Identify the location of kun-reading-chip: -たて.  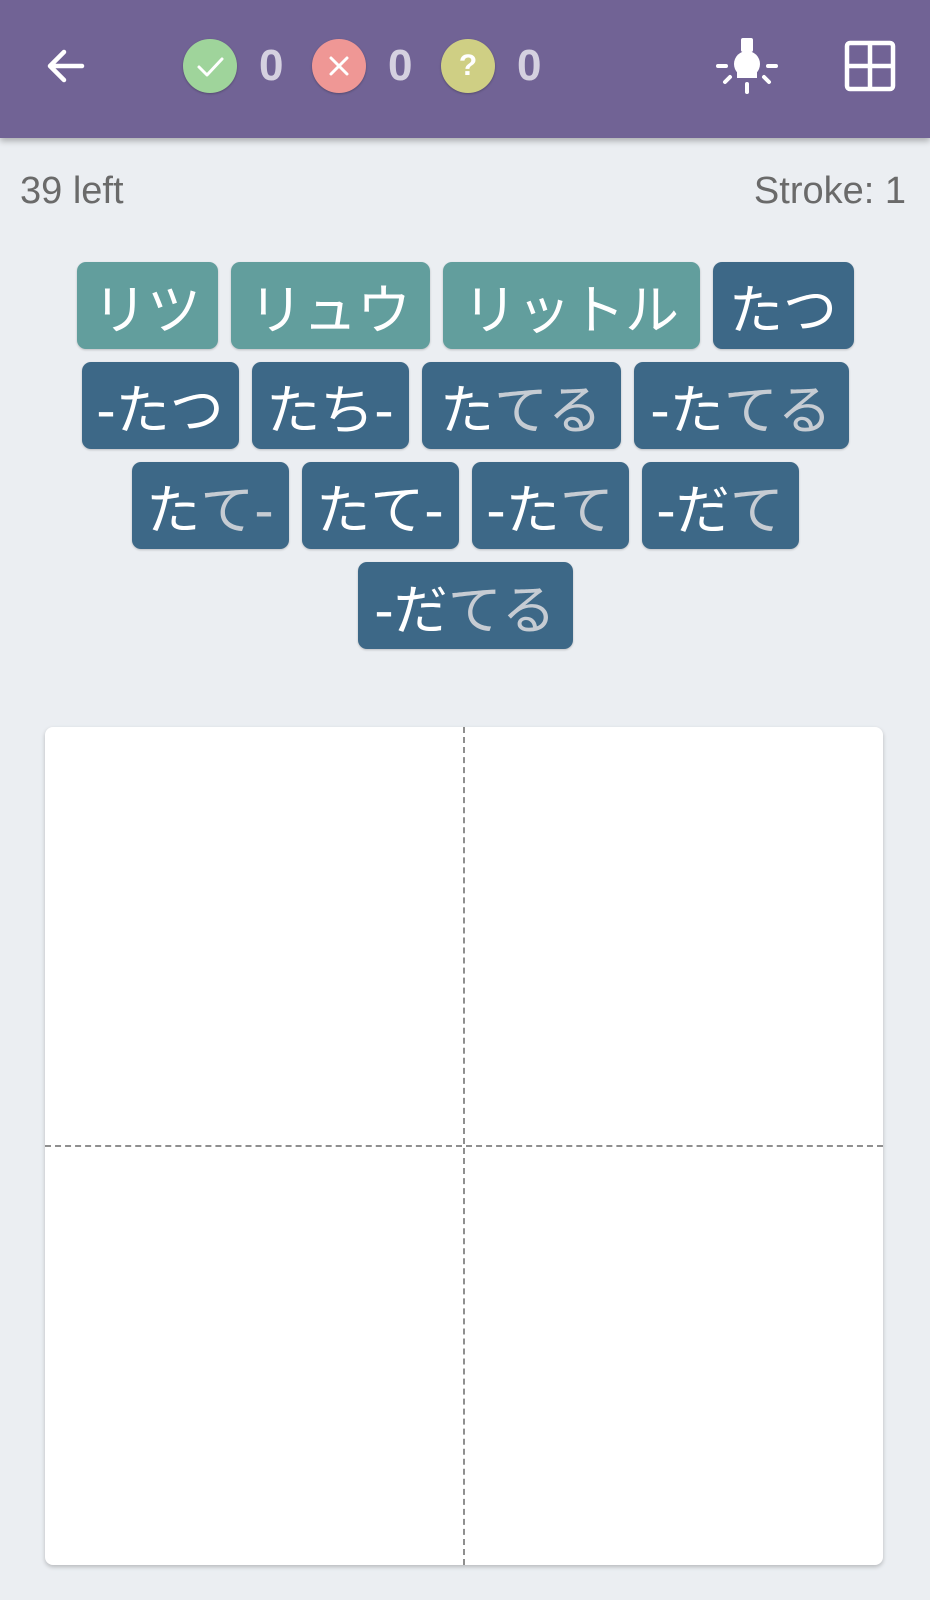
(550, 505).